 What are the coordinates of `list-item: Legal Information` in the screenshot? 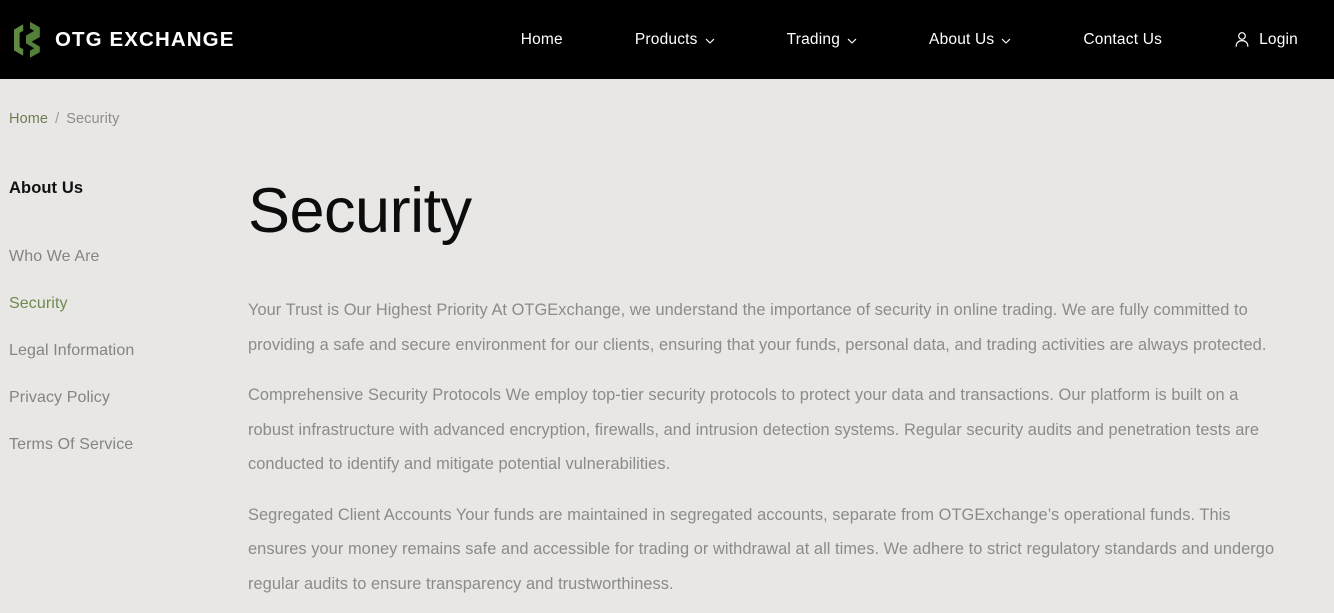 It's located at (128, 351).